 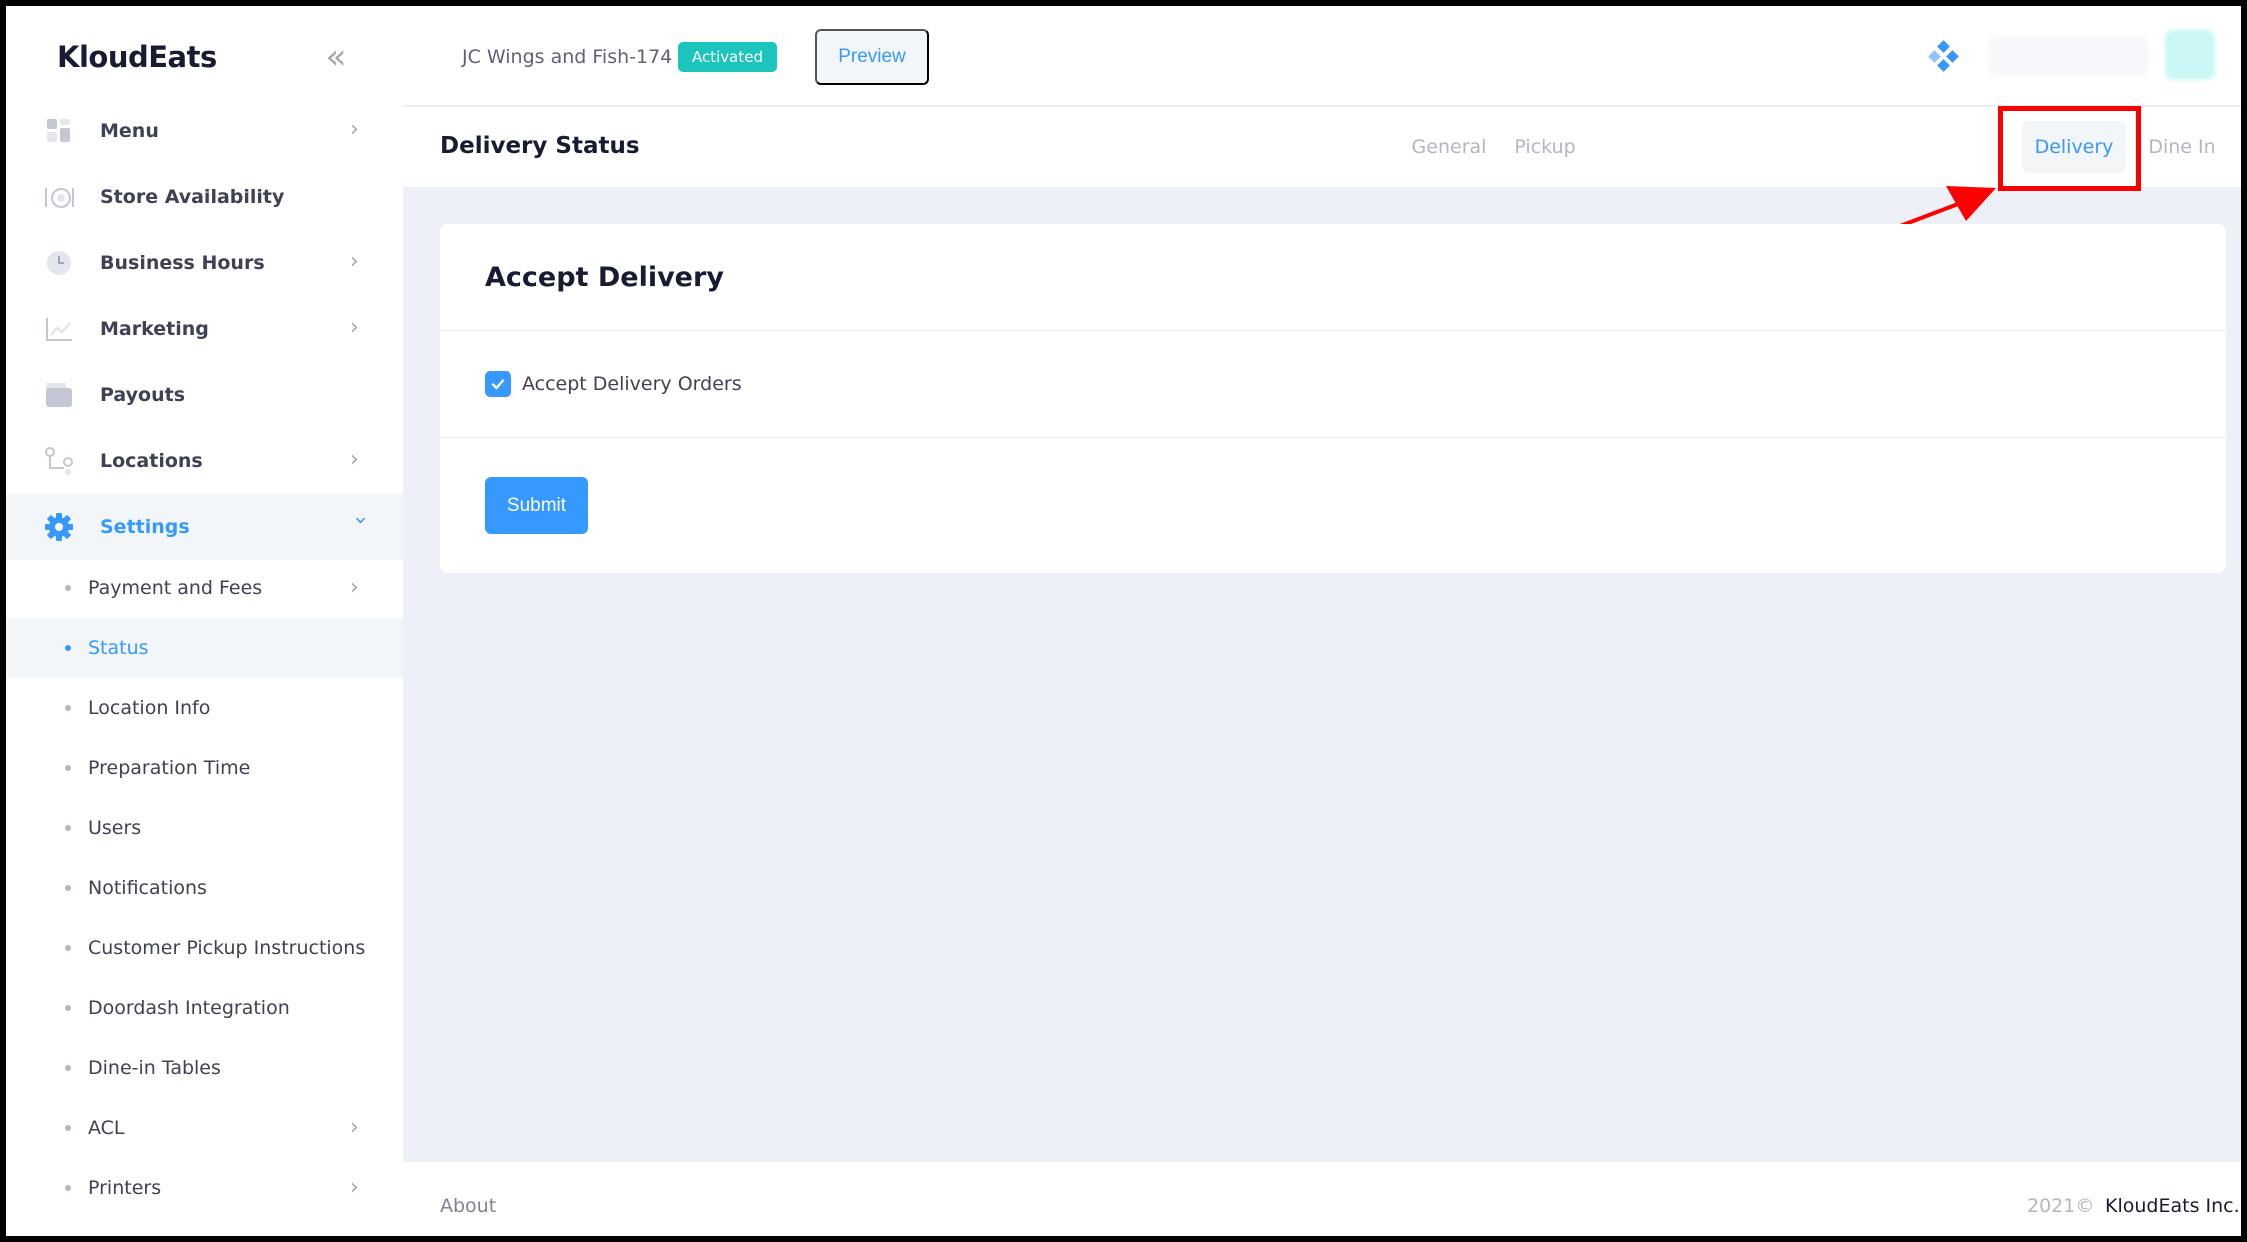 I want to click on sidebar-item-marketing: Marketing ›, so click(x=204, y=329).